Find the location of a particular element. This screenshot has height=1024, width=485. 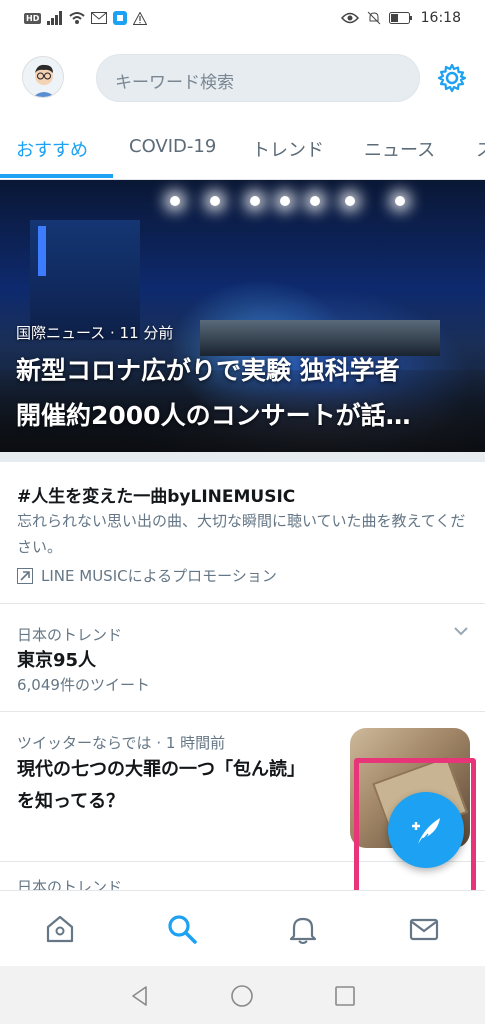

compose-icon is located at coordinates (426, 832).